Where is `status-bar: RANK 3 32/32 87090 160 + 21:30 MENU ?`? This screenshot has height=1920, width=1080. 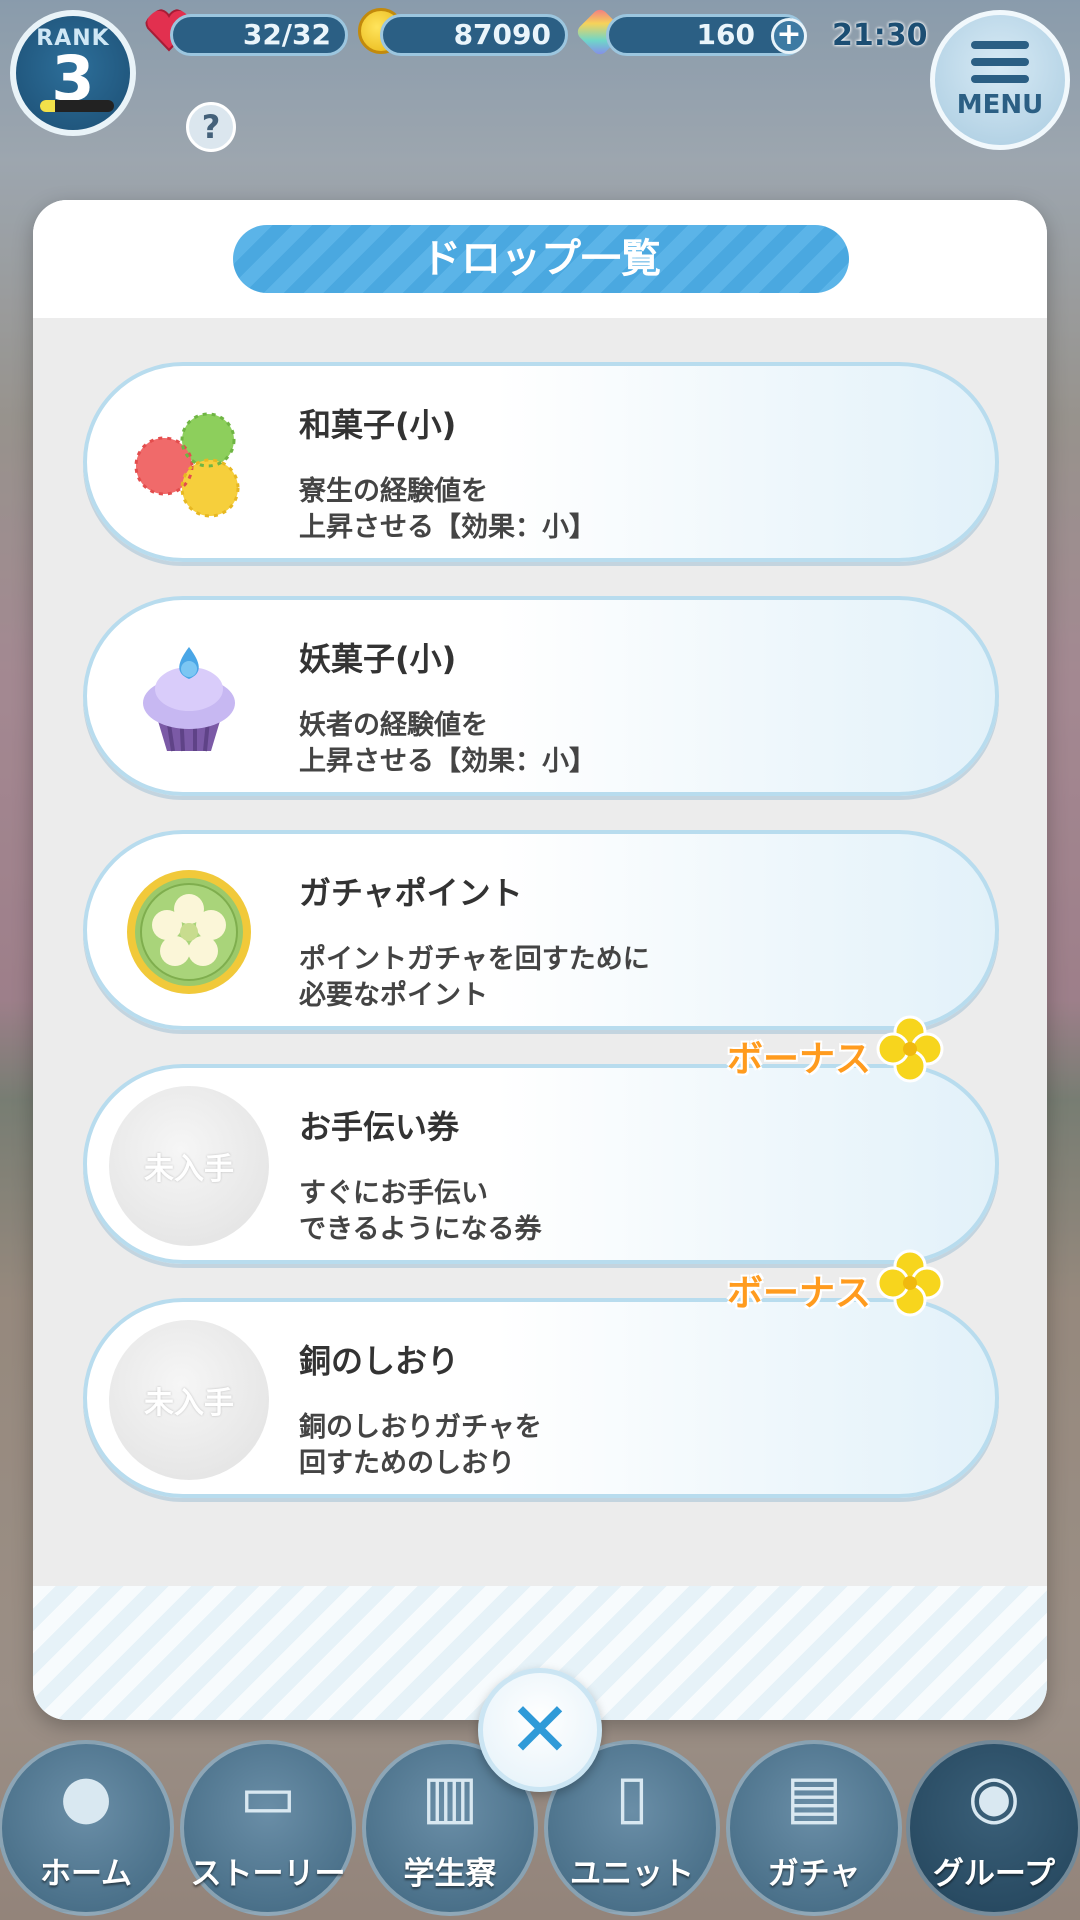
status-bar: RANK 3 32/32 87090 160 + 21:30 MENU ? is located at coordinates (540, 80).